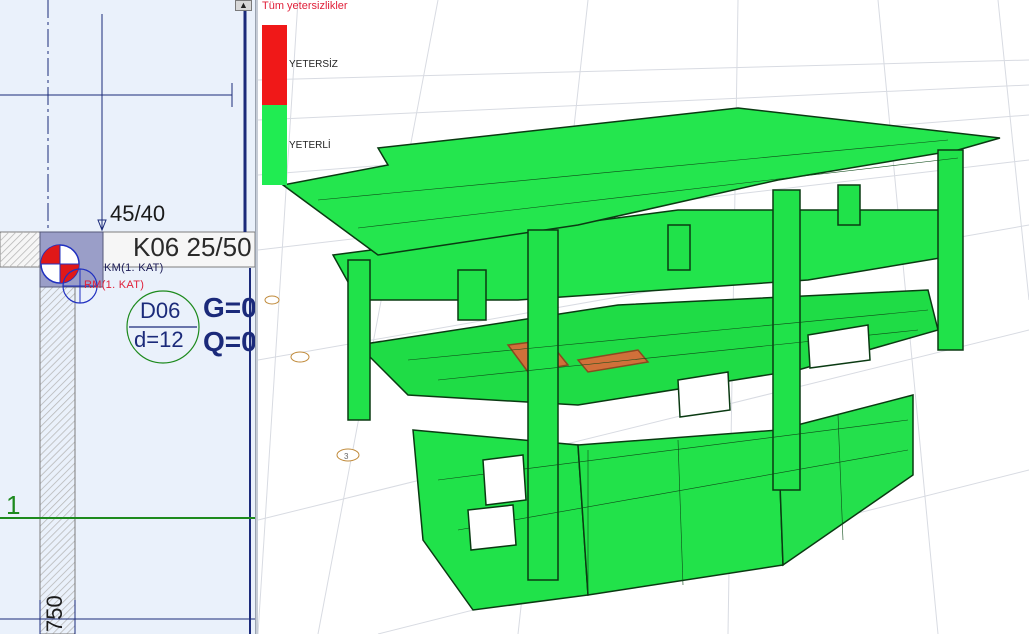 Image resolution: width=1029 pixels, height=634 pixels. What do you see at coordinates (54, 613) in the screenshot?
I see `span-dimension: 750` at bounding box center [54, 613].